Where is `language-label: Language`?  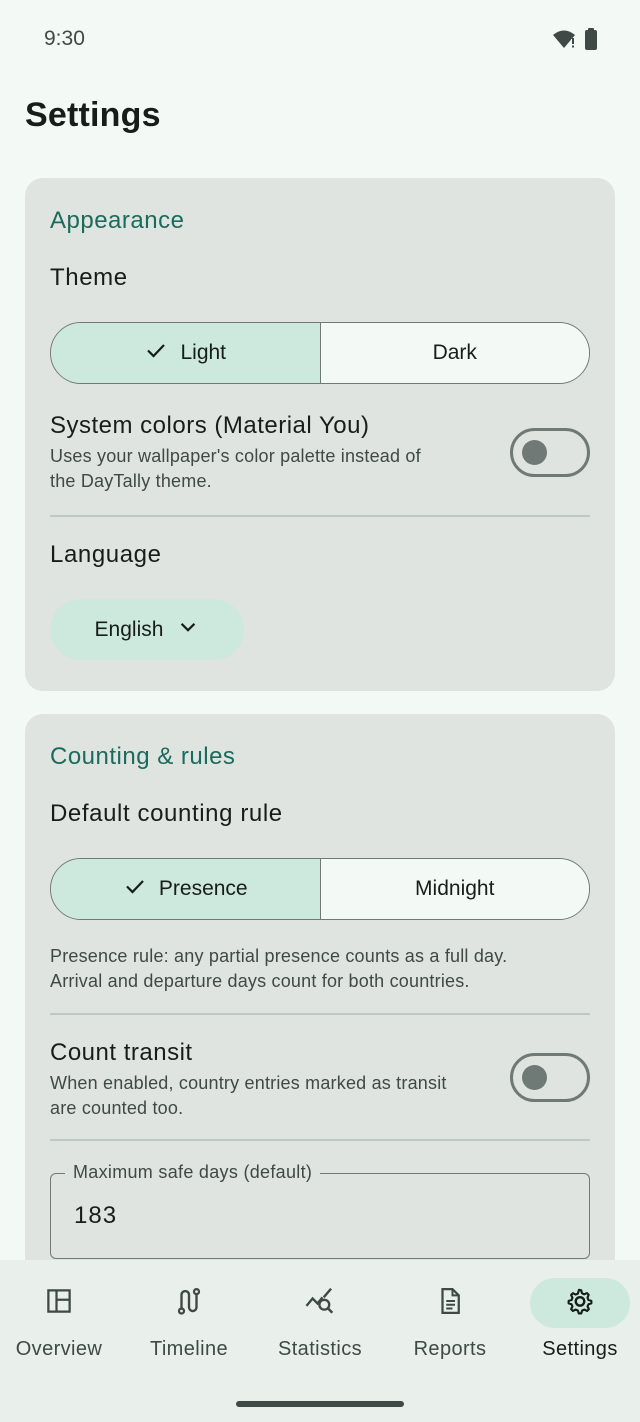 language-label: Language is located at coordinates (106, 554).